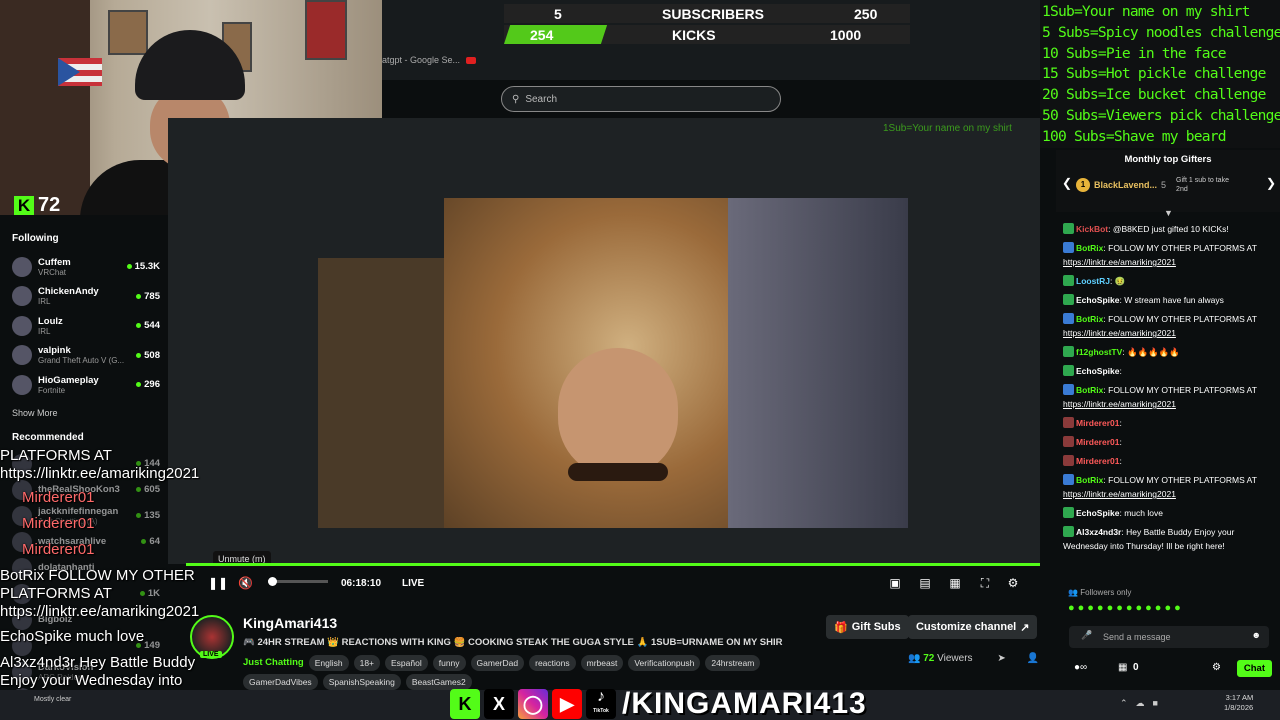 Image resolution: width=1280 pixels, height=720 pixels. Describe the element at coordinates (1254, 668) in the screenshot. I see `chat-send-button: Chat` at that location.